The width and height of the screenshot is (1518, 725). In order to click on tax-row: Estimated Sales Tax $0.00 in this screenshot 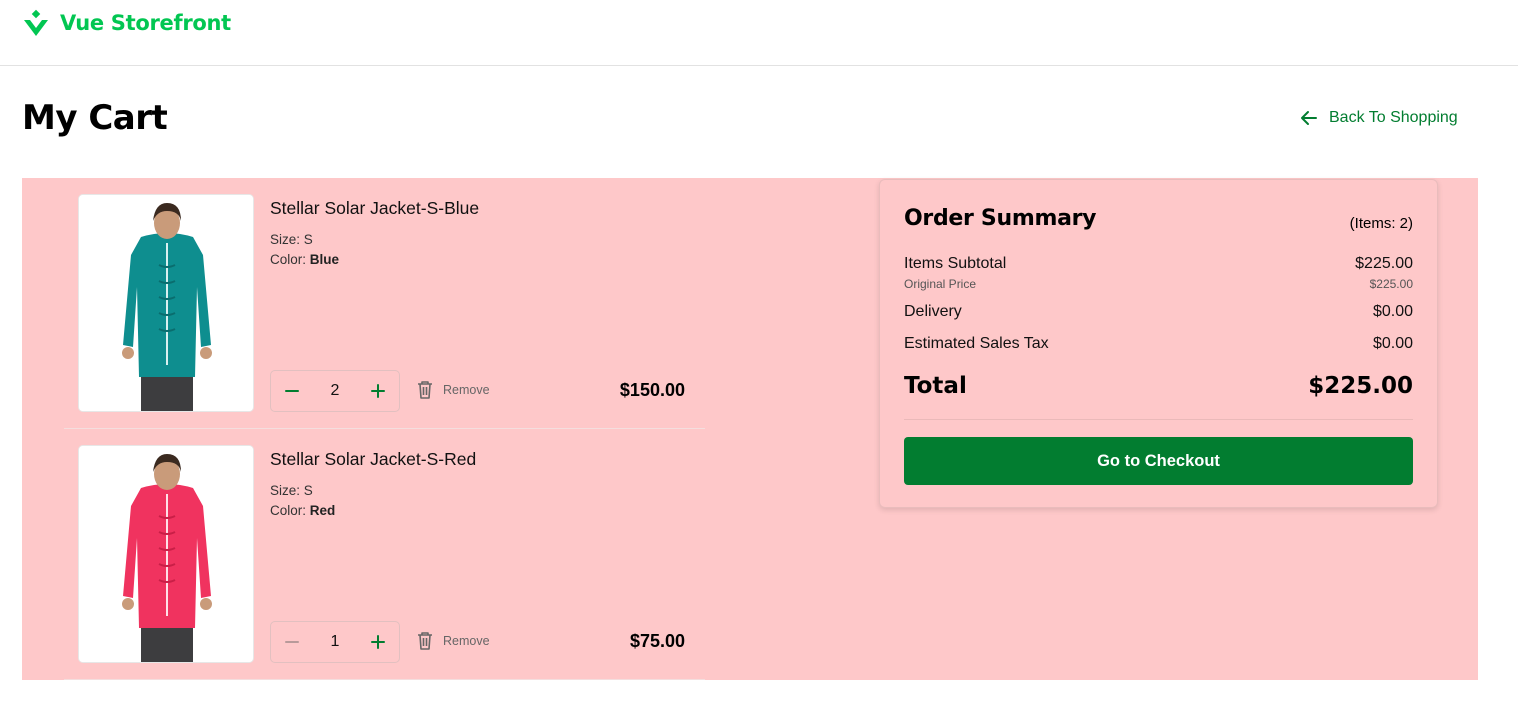, I will do `click(1158, 344)`.